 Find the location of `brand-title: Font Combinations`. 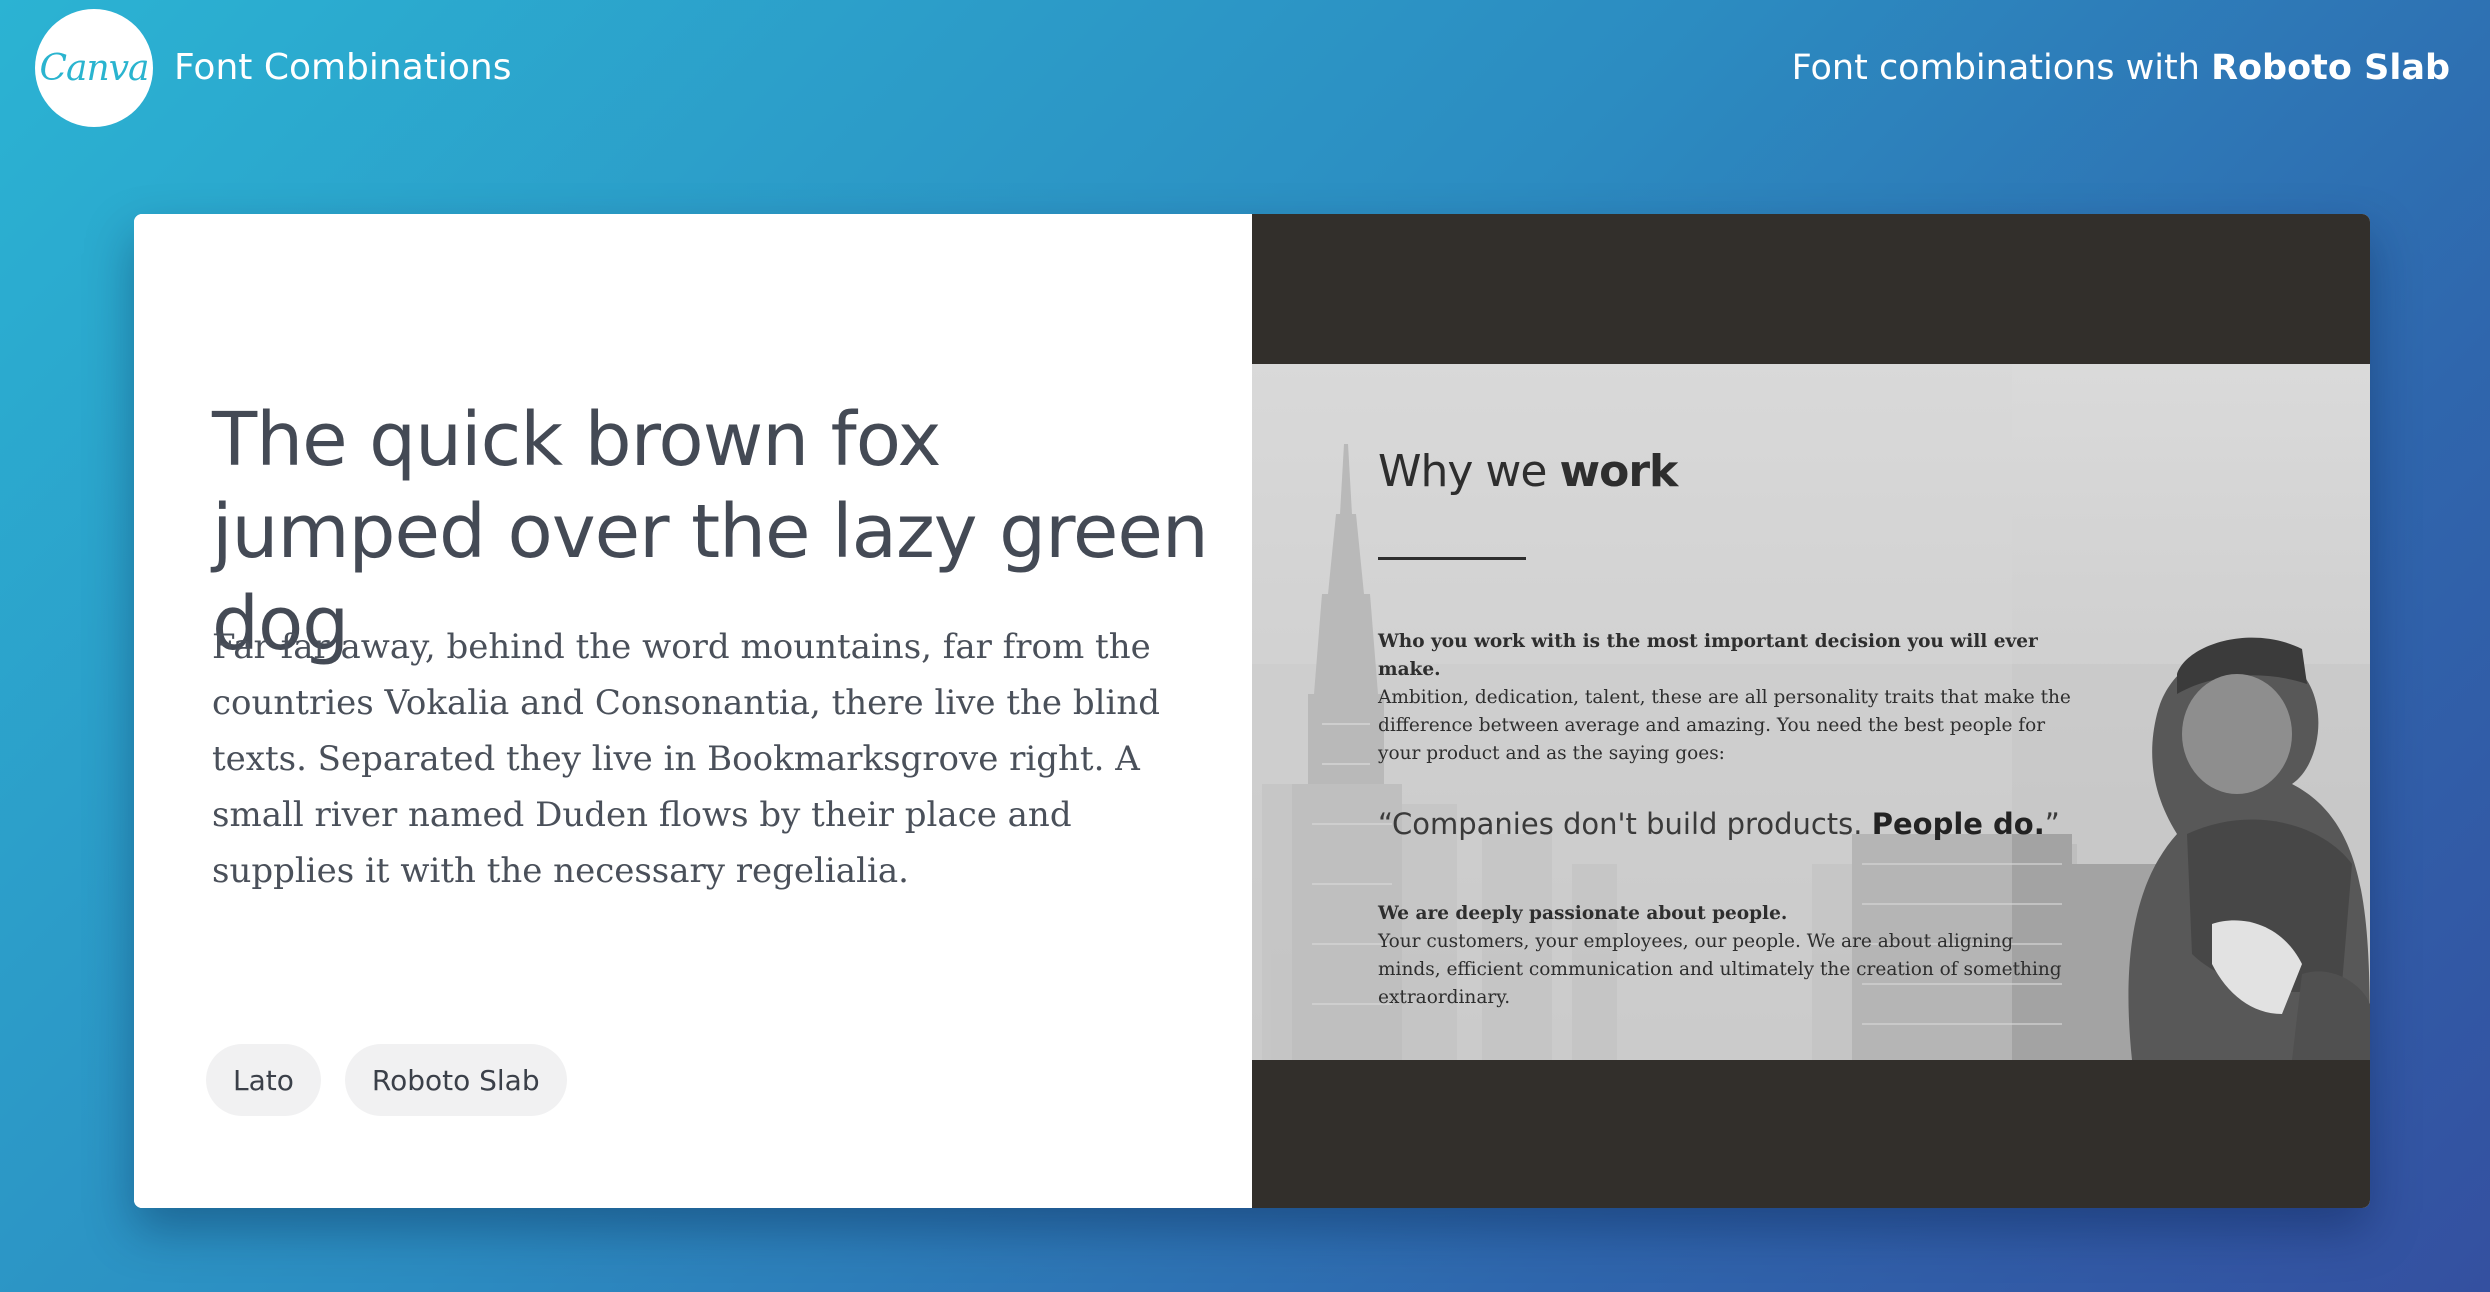

brand-title: Font Combinations is located at coordinates (343, 68).